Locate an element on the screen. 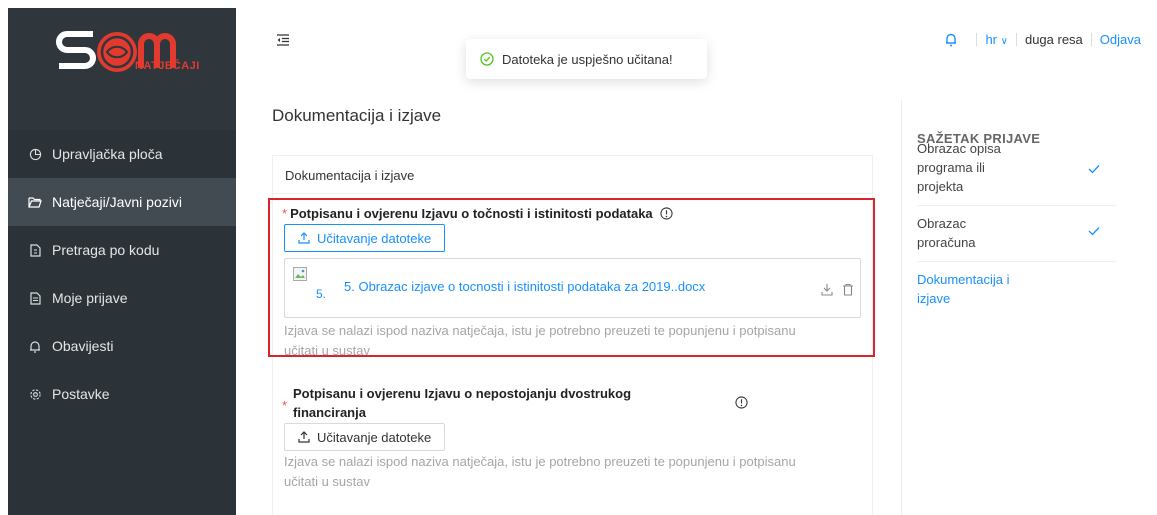 This screenshot has width=1157, height=515. sidebar-item-my-applications: Moje prijave is located at coordinates (122, 298).